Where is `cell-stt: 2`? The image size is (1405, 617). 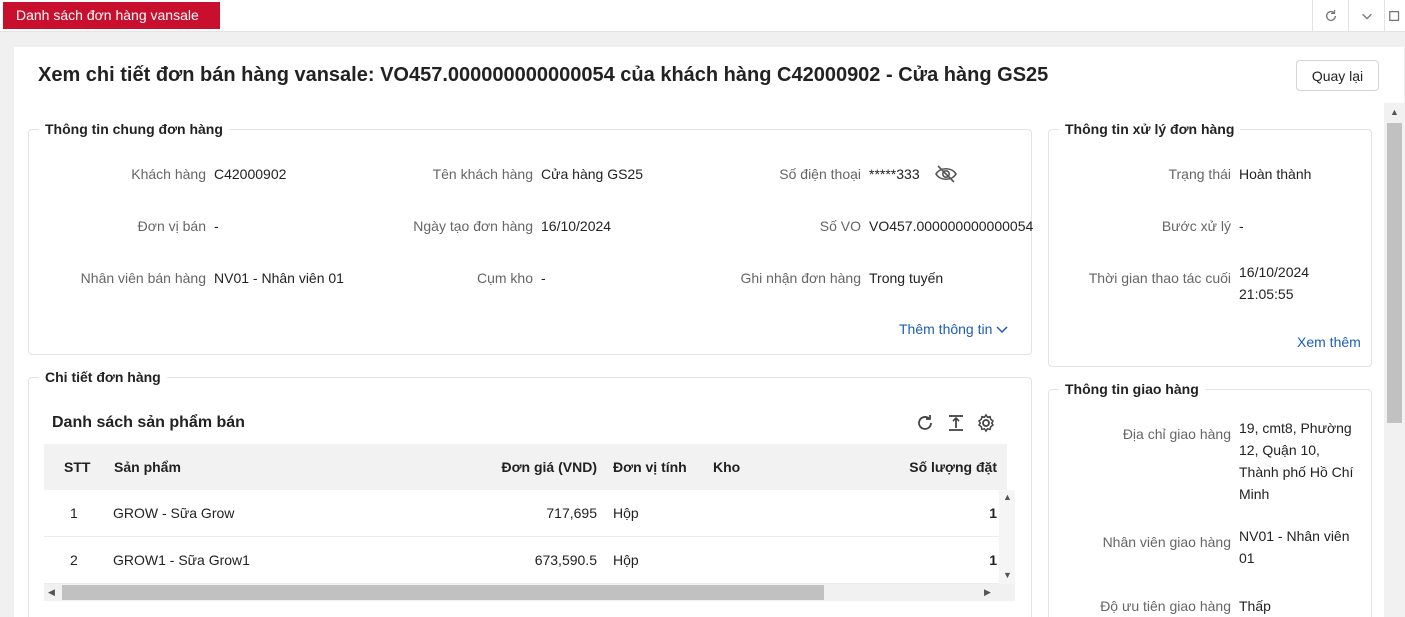
cell-stt: 2 is located at coordinates (74, 560).